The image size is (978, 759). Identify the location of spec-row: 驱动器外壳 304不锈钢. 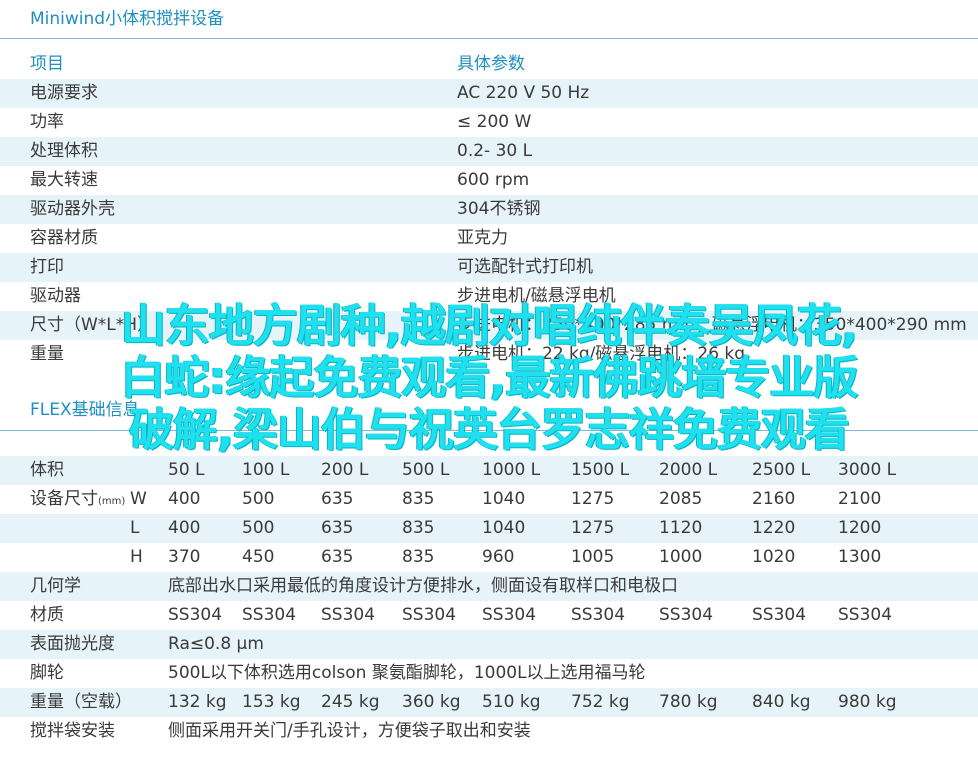
(489, 209).